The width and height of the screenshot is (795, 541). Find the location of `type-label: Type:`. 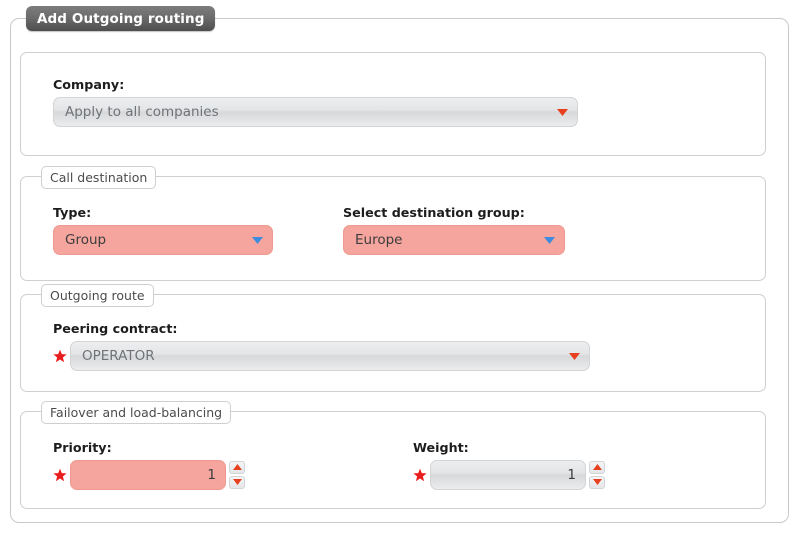

type-label: Type: is located at coordinates (72, 212).